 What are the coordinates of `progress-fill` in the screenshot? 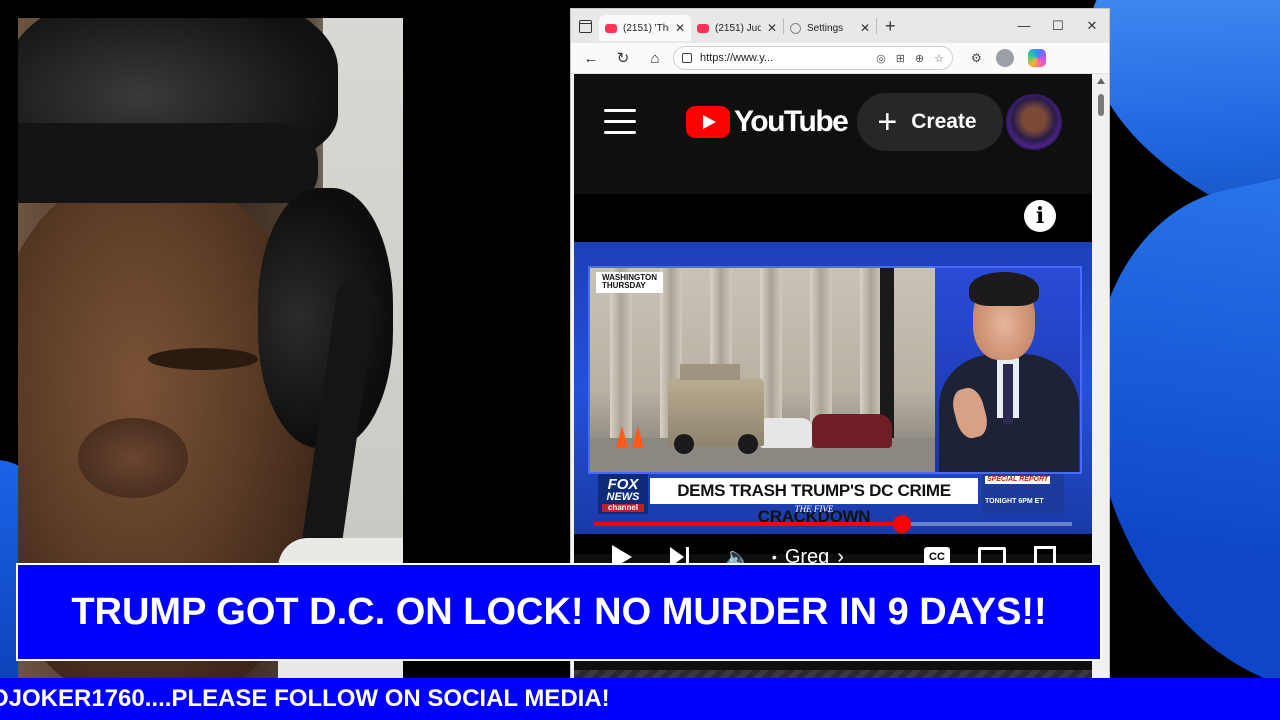 It's located at (748, 524).